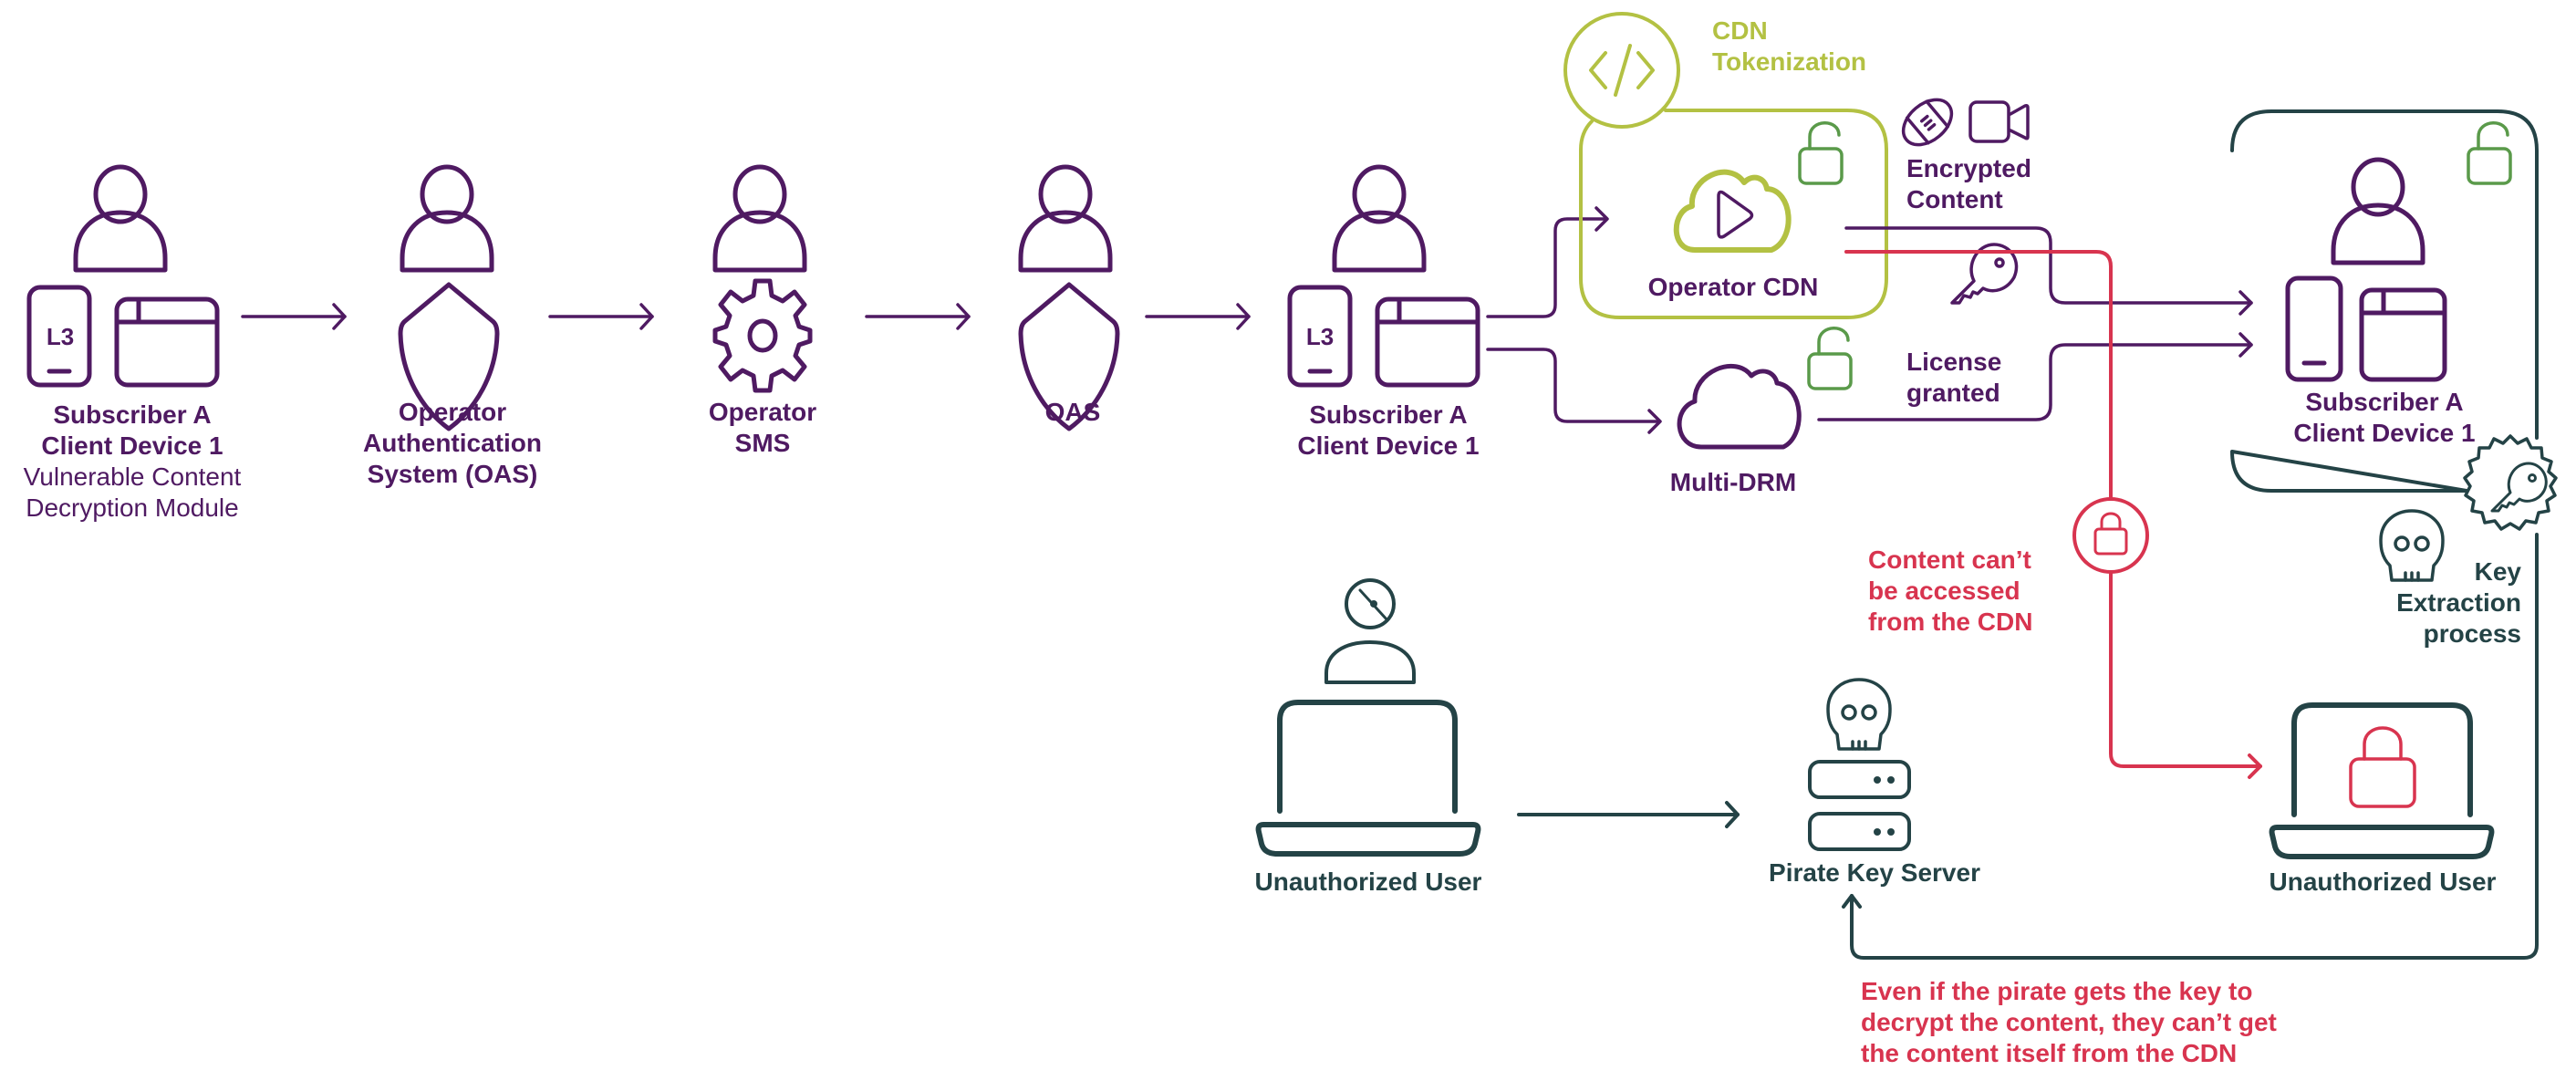  What do you see at coordinates (2382, 767) in the screenshot?
I see `locked-padlock-icon` at bounding box center [2382, 767].